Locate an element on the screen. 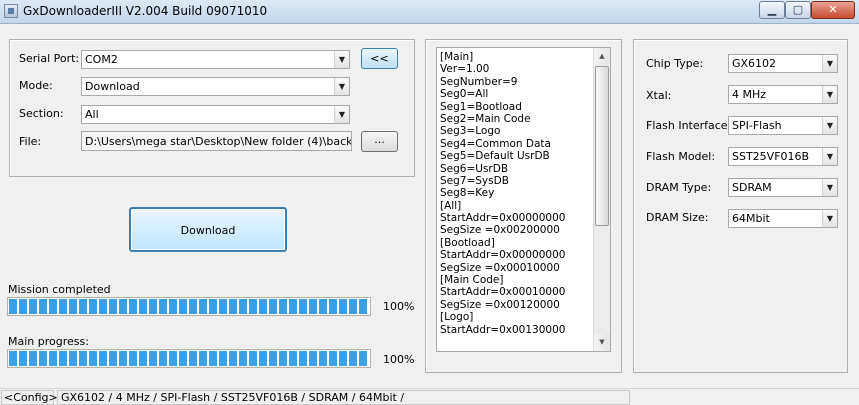 Image resolution: width=859 pixels, height=405 pixels. vertical-scrollbar: ▲ ▼ is located at coordinates (601, 199).